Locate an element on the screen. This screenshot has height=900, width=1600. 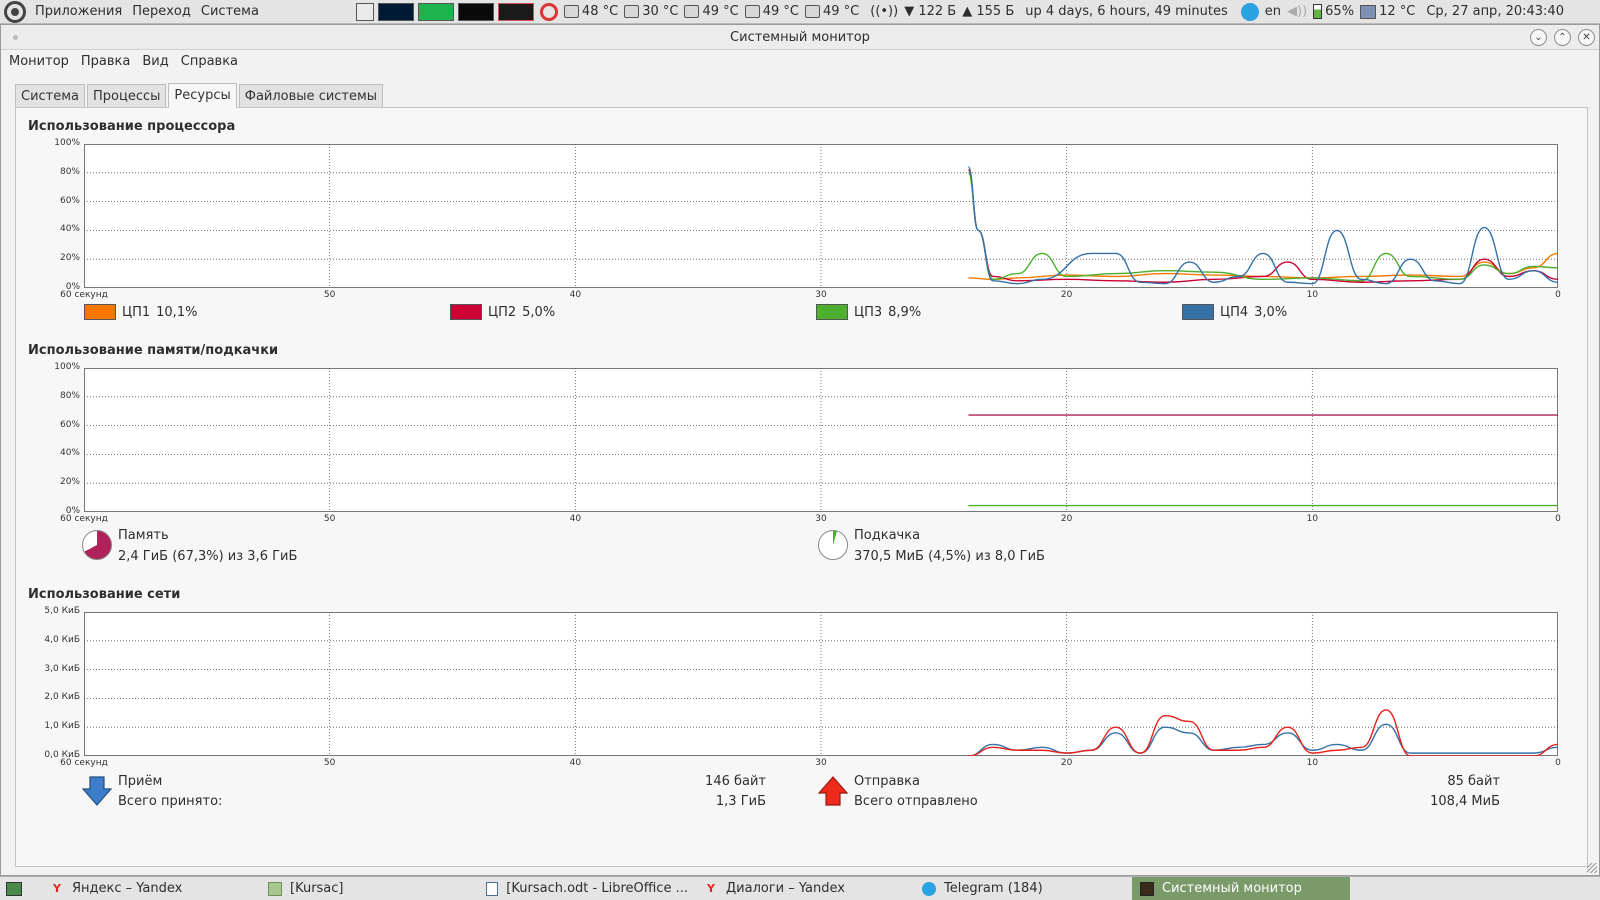
network-section-title: Использование сети is located at coordinates (104, 594).